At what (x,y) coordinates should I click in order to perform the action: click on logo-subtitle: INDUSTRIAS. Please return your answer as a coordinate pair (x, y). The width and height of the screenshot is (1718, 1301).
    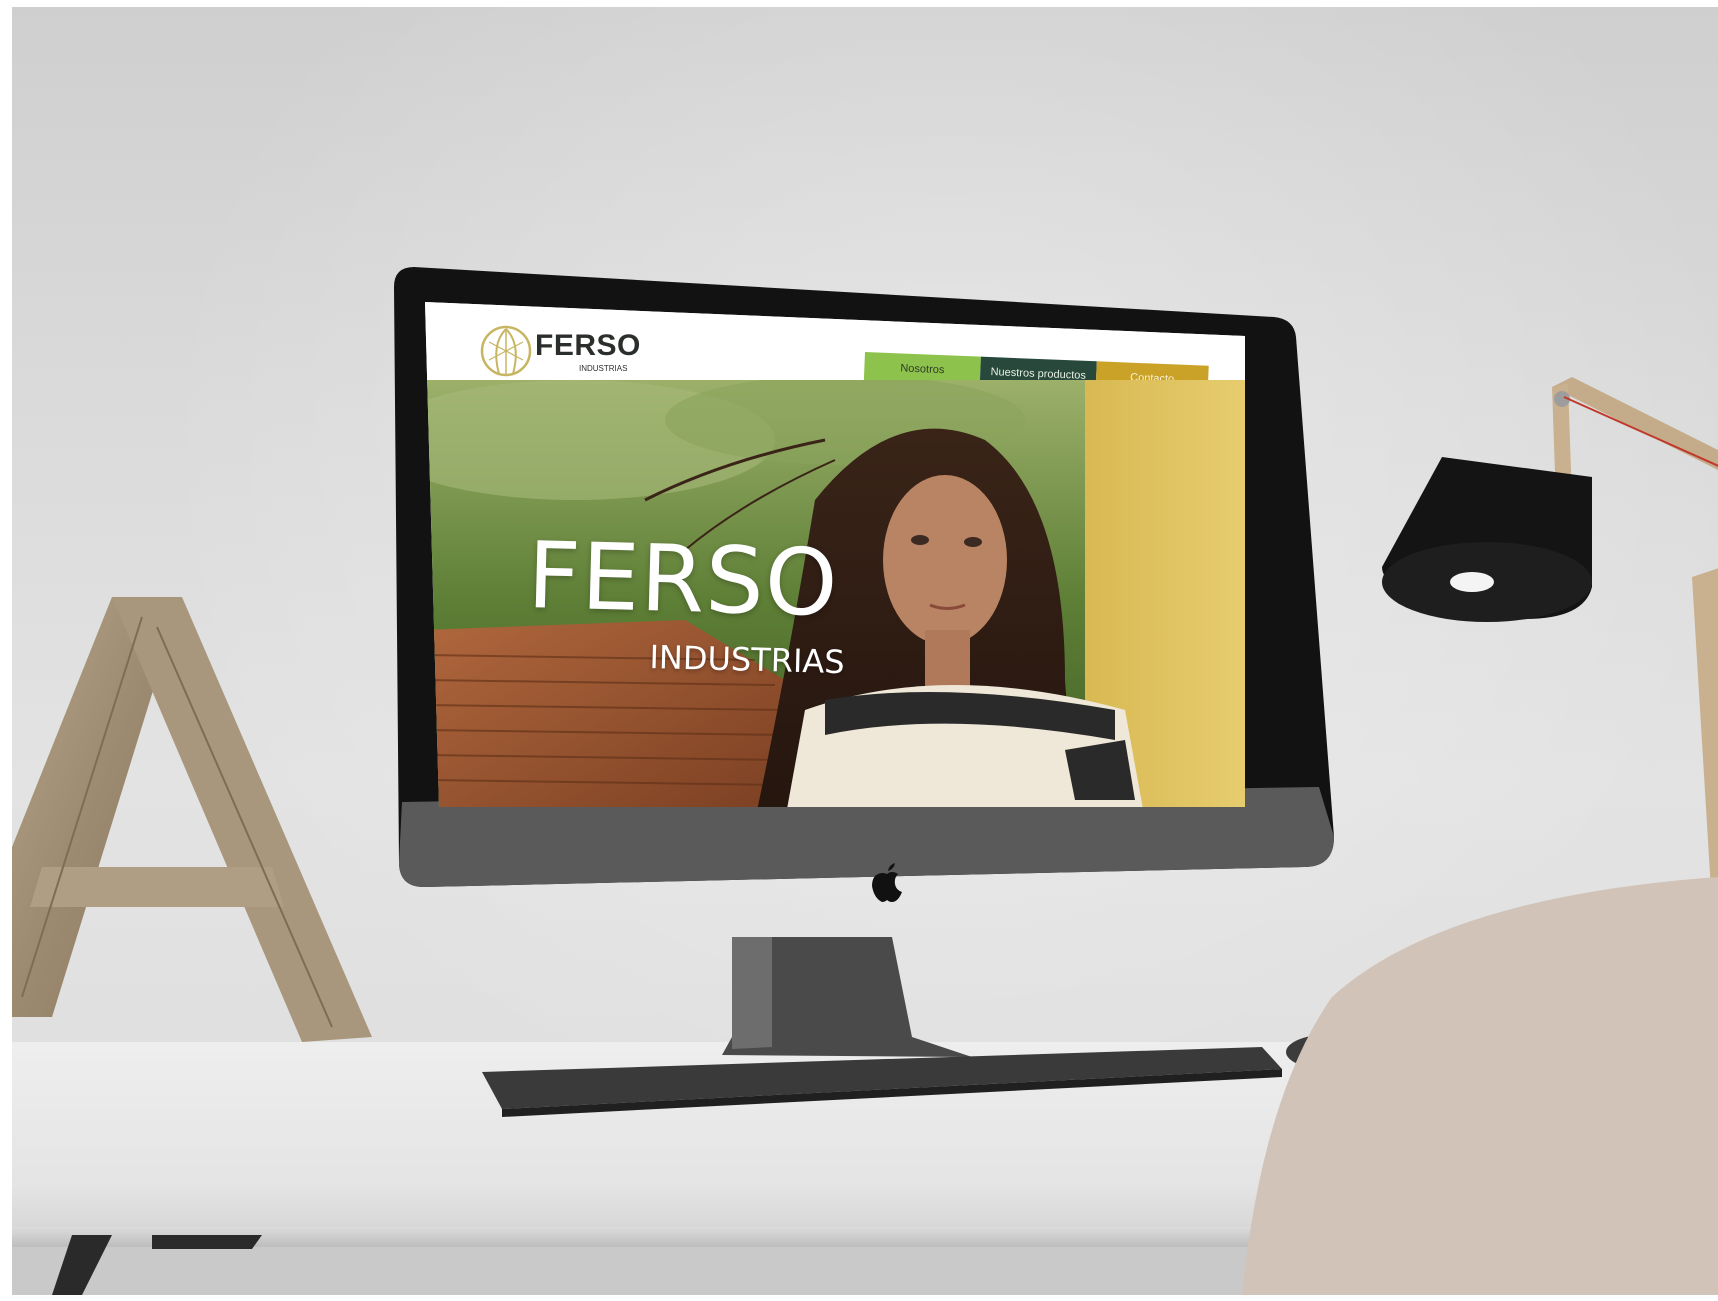
    Looking at the image, I should click on (603, 368).